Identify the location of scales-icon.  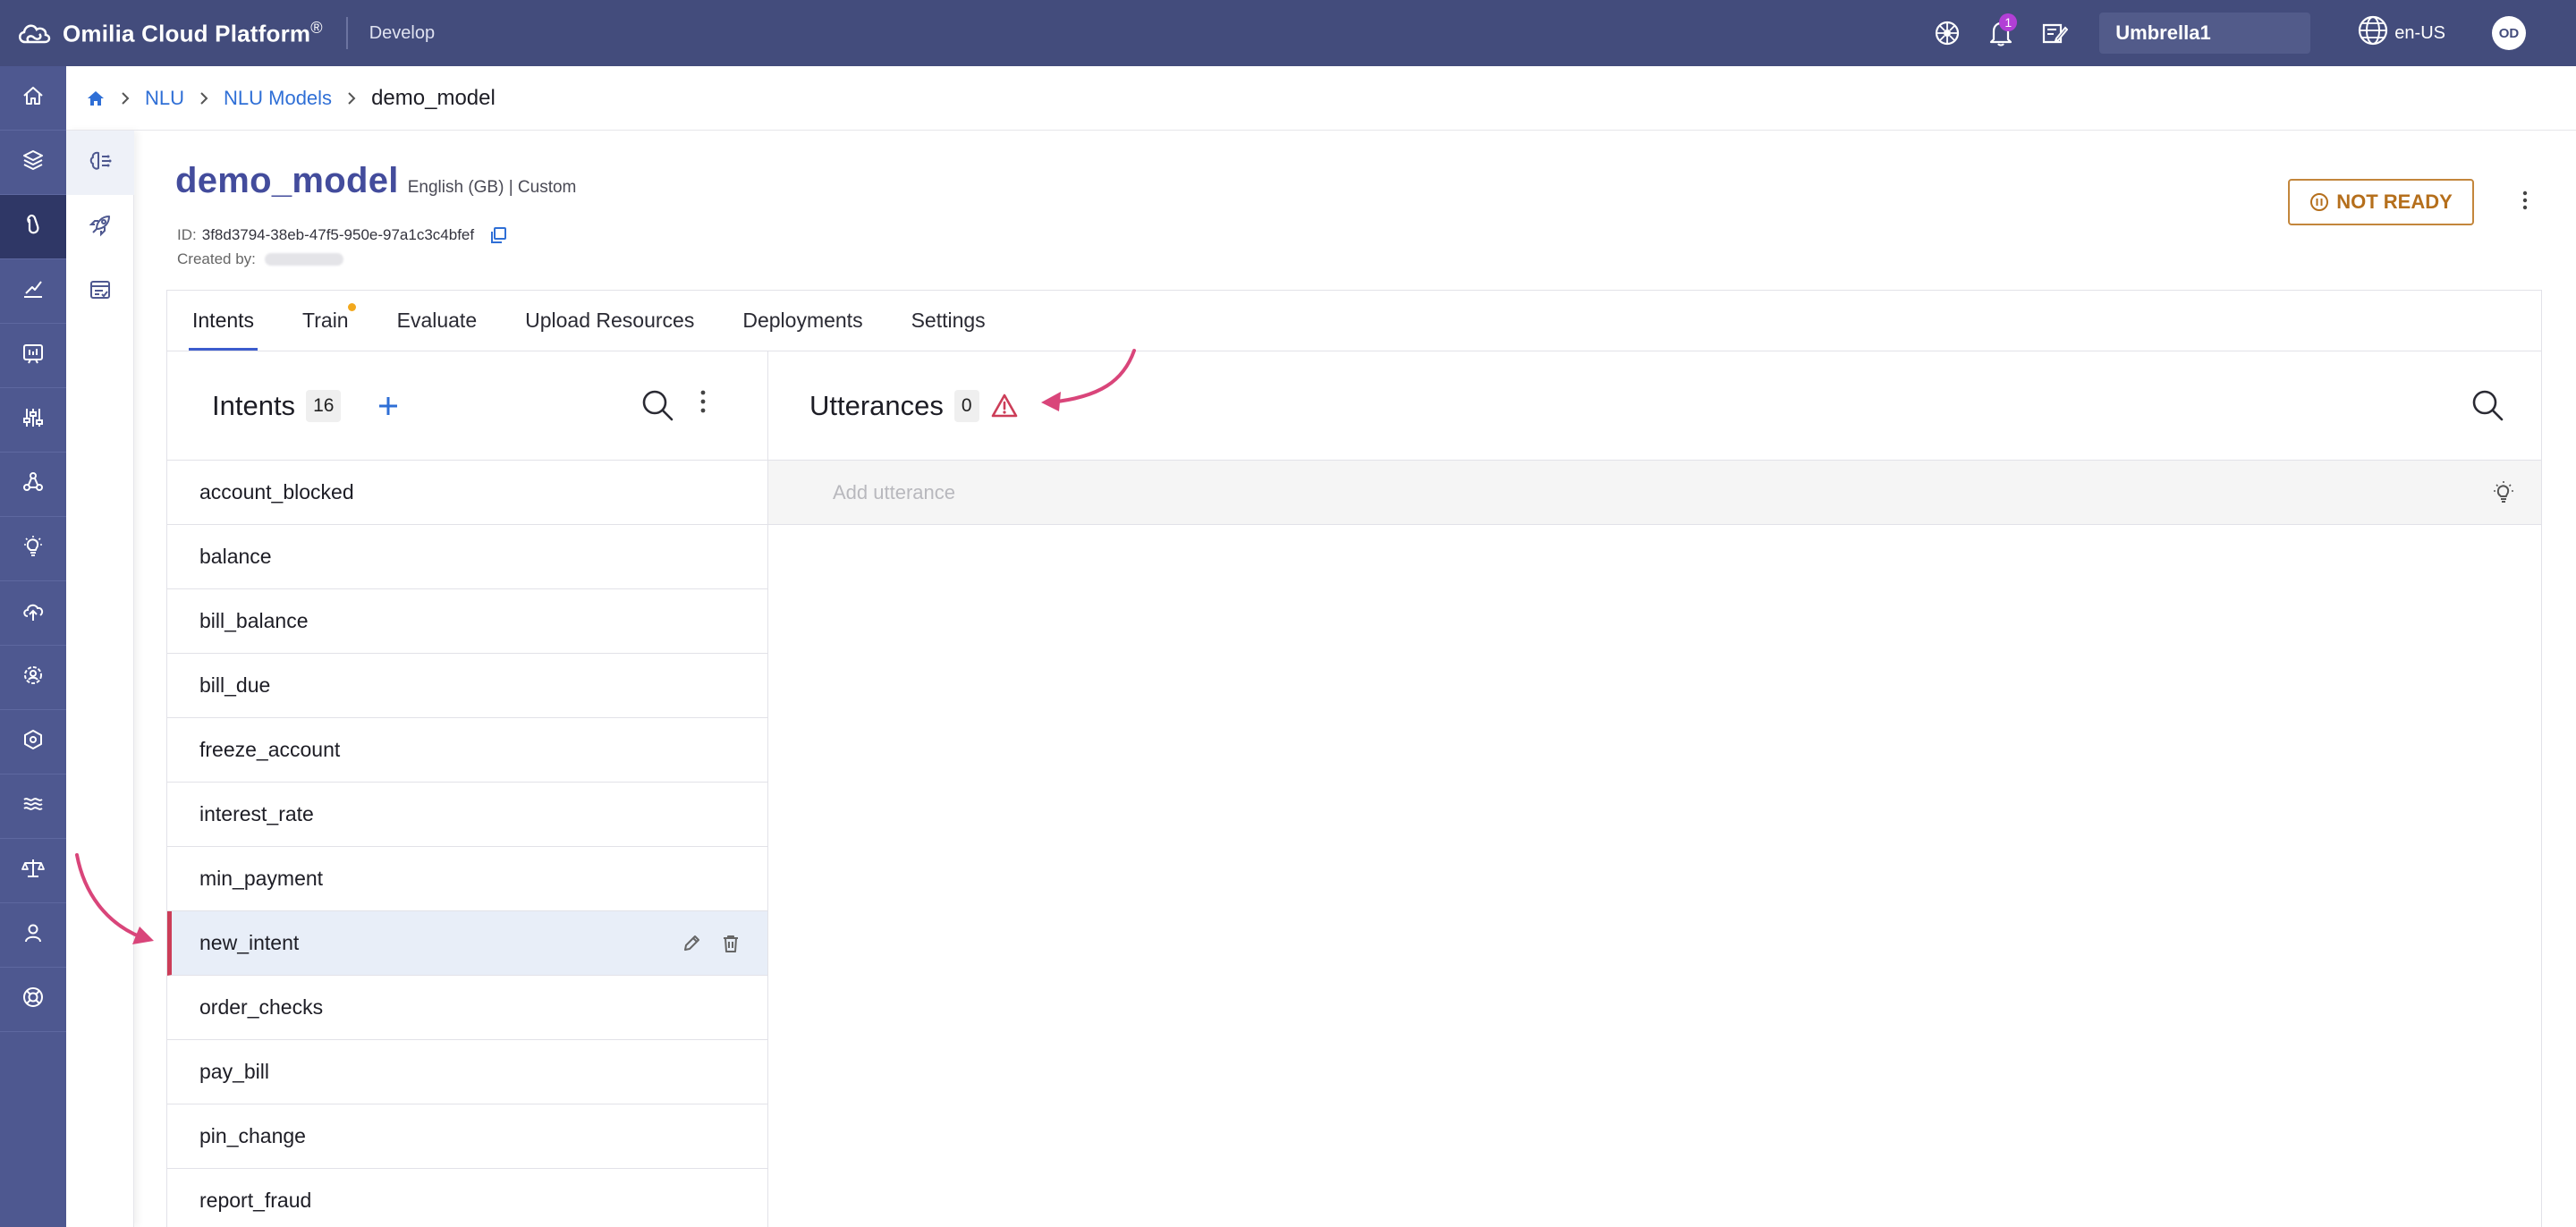
(33, 870).